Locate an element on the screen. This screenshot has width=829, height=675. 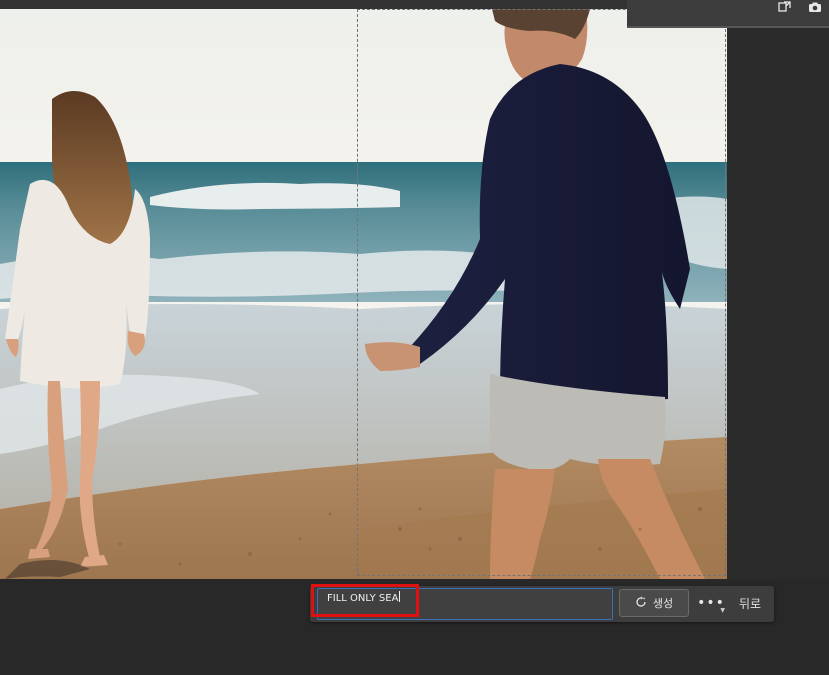
generate-button: 생성 is located at coordinates (654, 603).